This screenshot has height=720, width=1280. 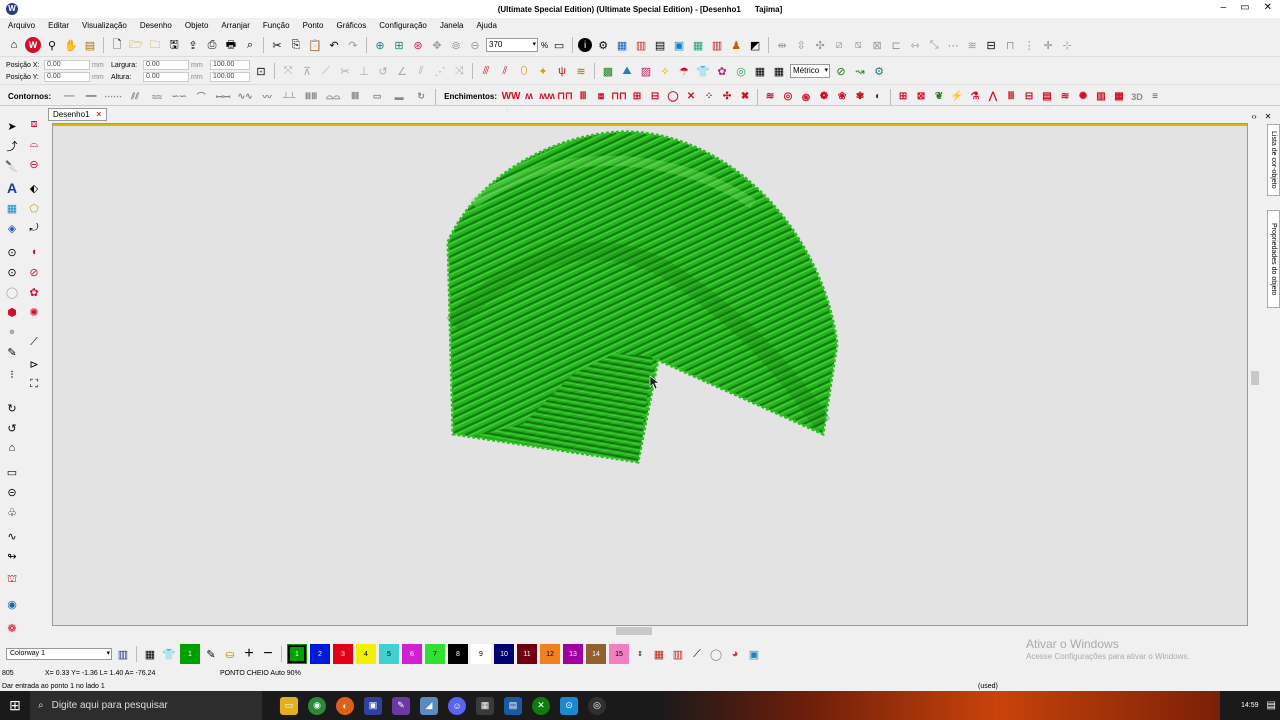 I want to click on scale-y-field: 100.00, so click(x=230, y=77).